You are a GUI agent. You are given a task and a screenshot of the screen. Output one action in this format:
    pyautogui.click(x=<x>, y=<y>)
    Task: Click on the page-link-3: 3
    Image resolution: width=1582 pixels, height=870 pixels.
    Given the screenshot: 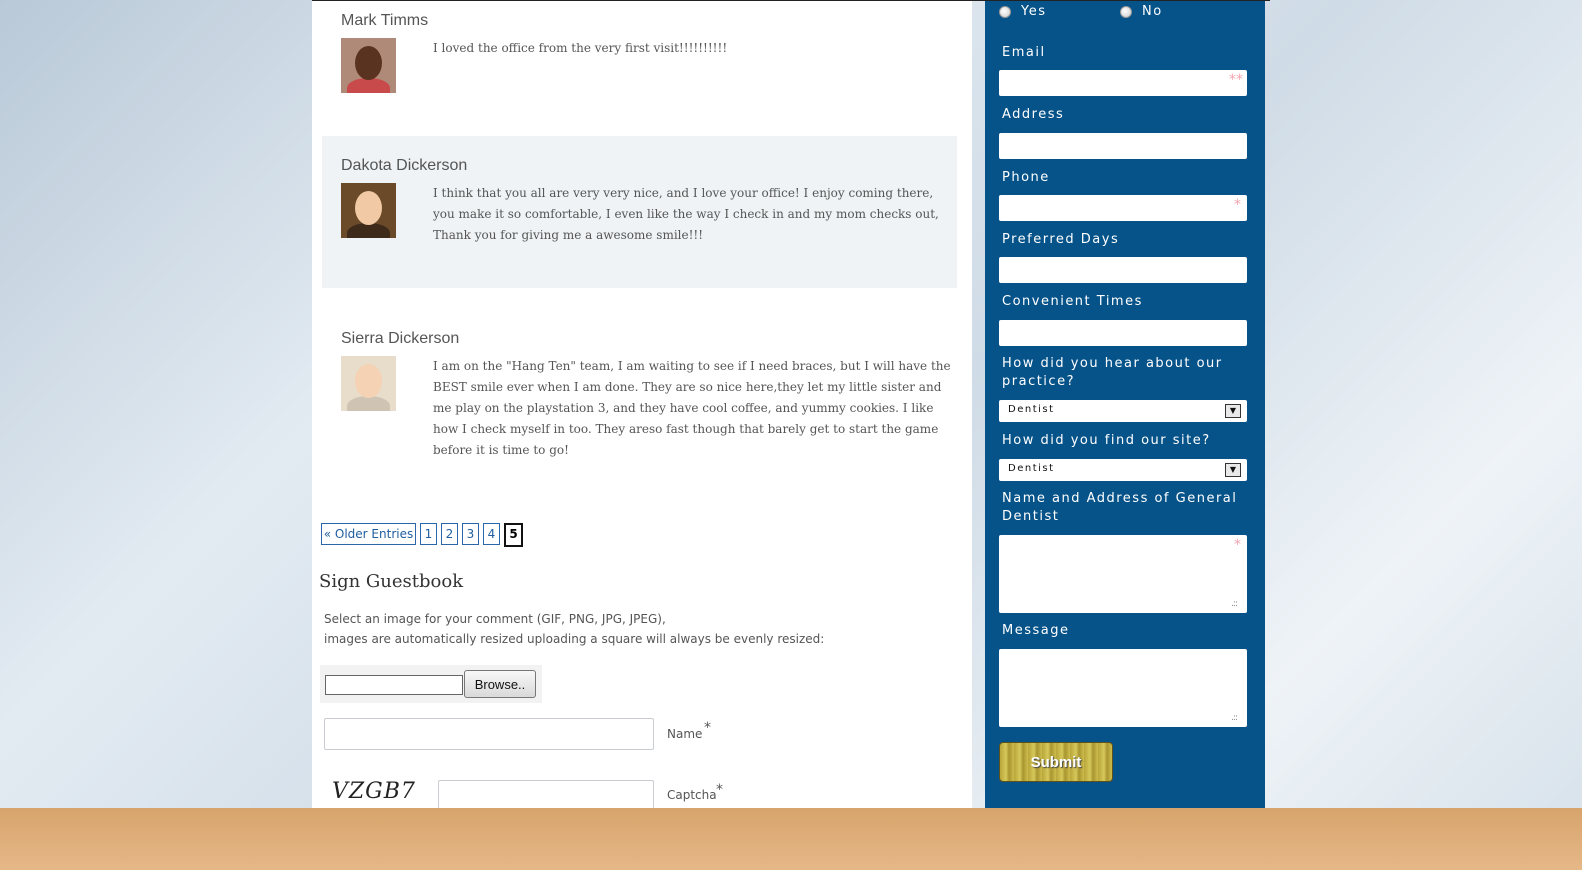 What is the action you would take?
    pyautogui.click(x=470, y=534)
    